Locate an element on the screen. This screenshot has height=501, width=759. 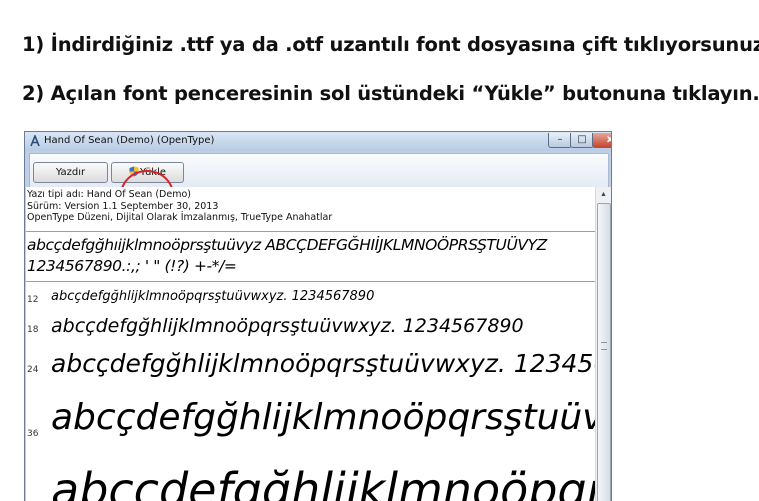
size-label: 12 is located at coordinates (33, 300).